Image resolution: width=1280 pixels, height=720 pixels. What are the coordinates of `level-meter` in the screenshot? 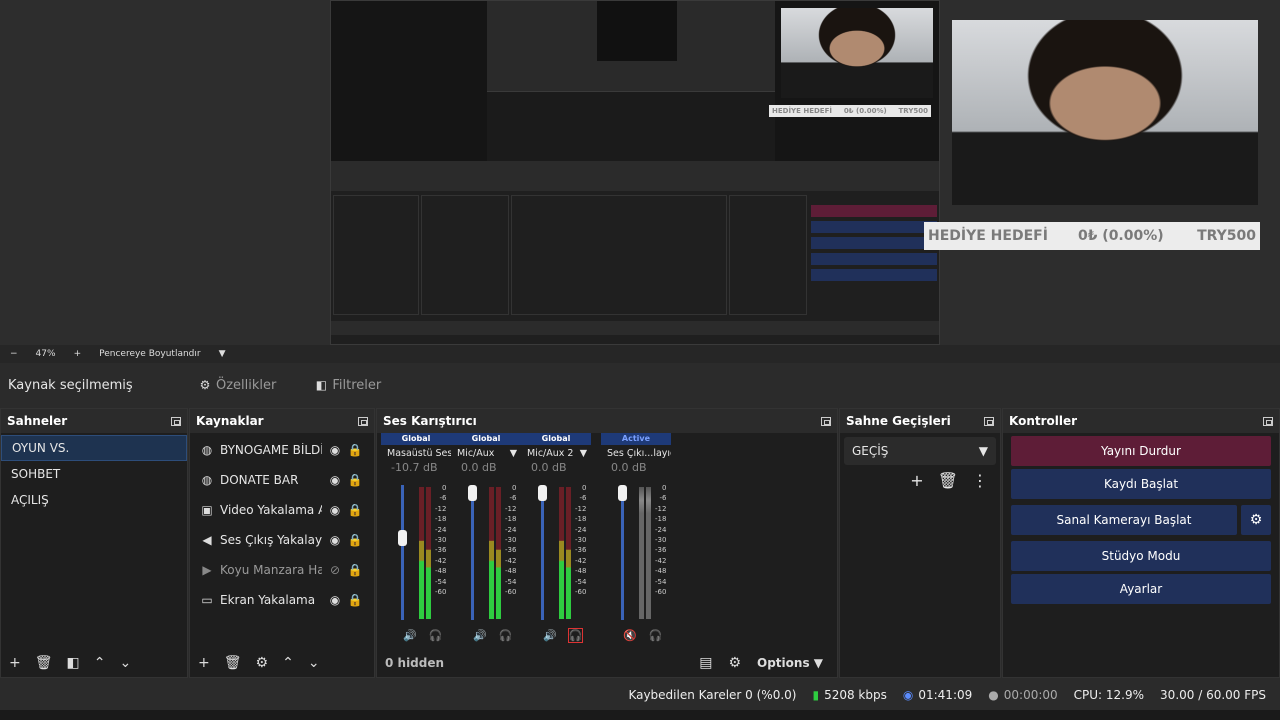 It's located at (428, 553).